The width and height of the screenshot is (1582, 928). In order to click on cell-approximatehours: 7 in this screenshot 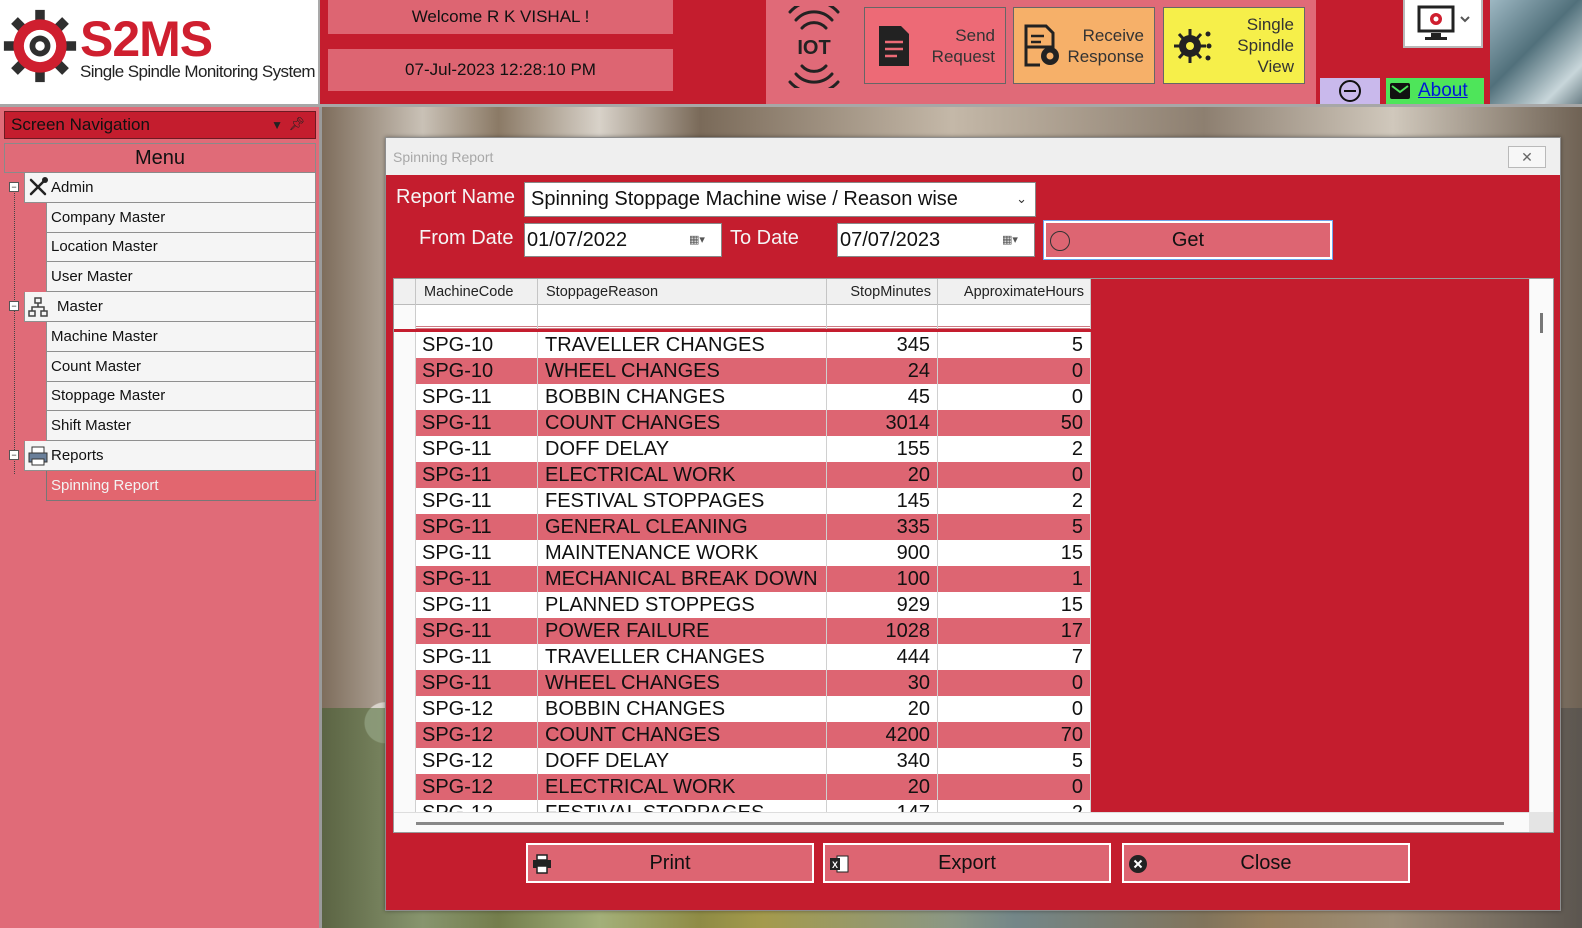, I will do `click(1014, 657)`.